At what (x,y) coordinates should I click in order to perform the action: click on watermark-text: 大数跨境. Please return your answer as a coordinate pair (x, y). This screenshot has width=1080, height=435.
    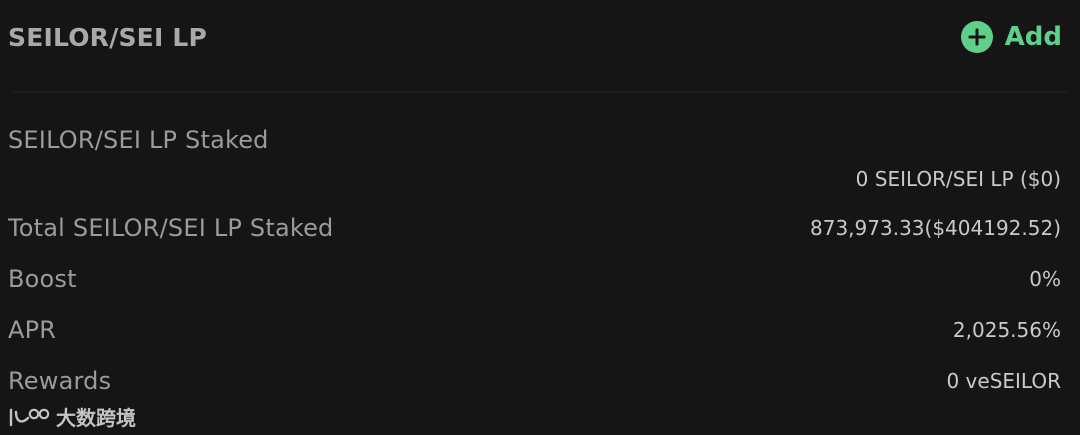
    Looking at the image, I should click on (96, 418).